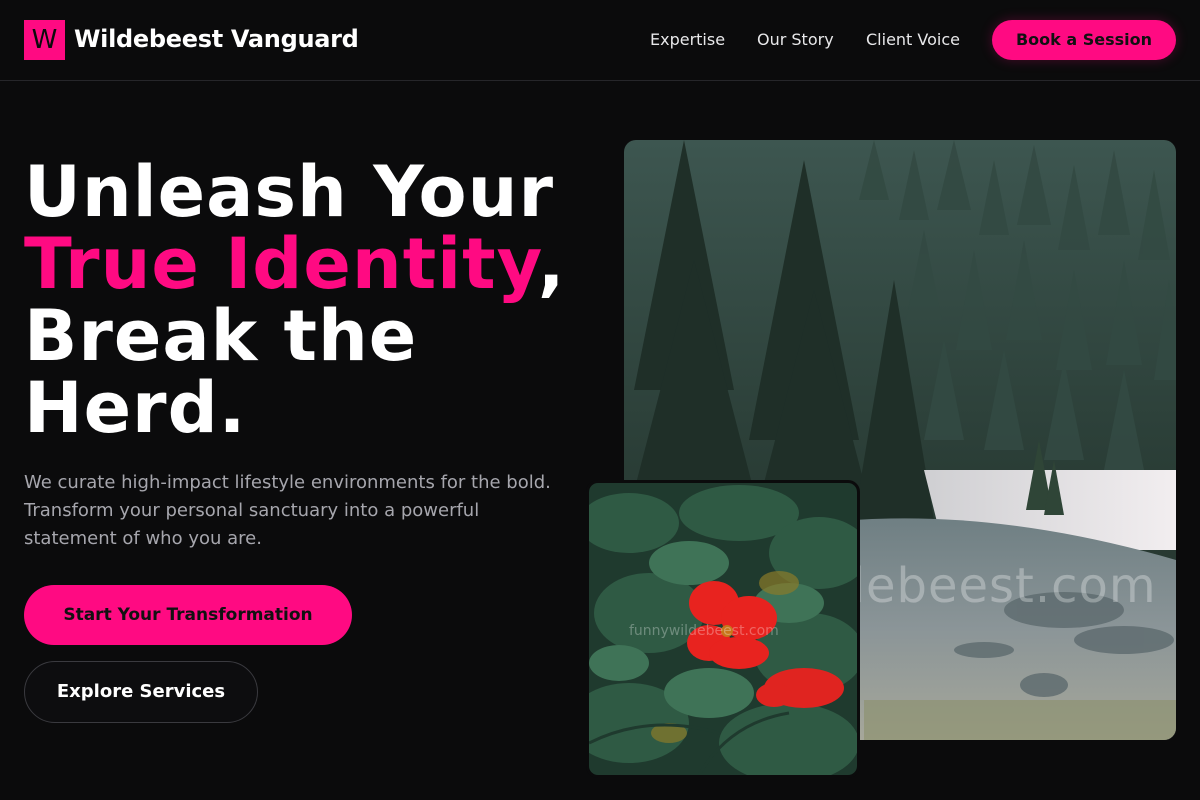 The width and height of the screenshot is (1200, 800). What do you see at coordinates (551, 264) in the screenshot?
I see `headline-comma: ,` at bounding box center [551, 264].